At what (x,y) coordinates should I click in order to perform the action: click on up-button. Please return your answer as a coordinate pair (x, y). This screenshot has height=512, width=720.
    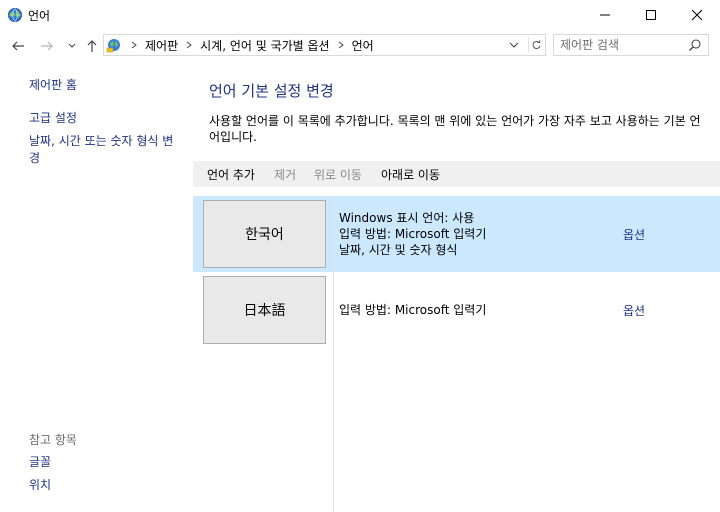
    Looking at the image, I should click on (92, 46).